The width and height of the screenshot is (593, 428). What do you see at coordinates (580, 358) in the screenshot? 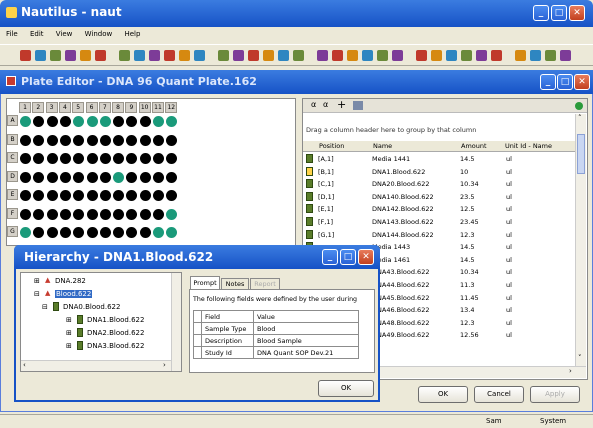
I see `scroll-down-arrow-icon: ˅` at bounding box center [580, 358].